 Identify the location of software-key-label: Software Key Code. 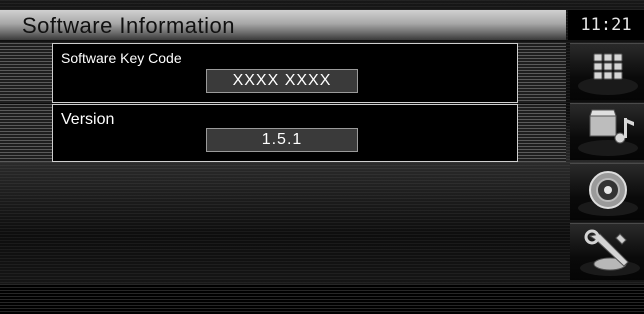
(121, 58).